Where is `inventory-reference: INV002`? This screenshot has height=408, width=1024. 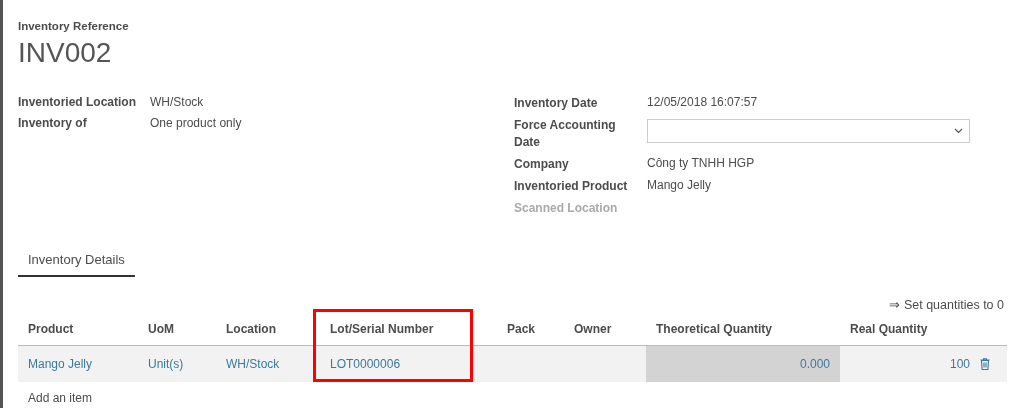 inventory-reference: INV002 is located at coordinates (65, 53).